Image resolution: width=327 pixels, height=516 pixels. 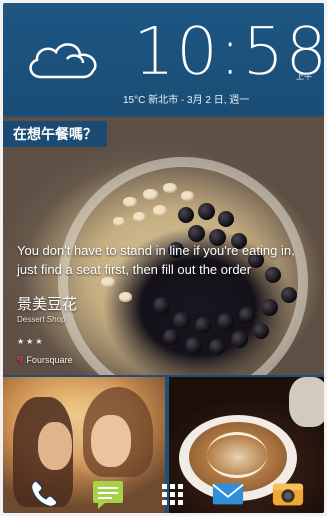 I want to click on weather-date-line: 15°C 新北市 - 3月 2 日, 週一, so click(x=186, y=100).